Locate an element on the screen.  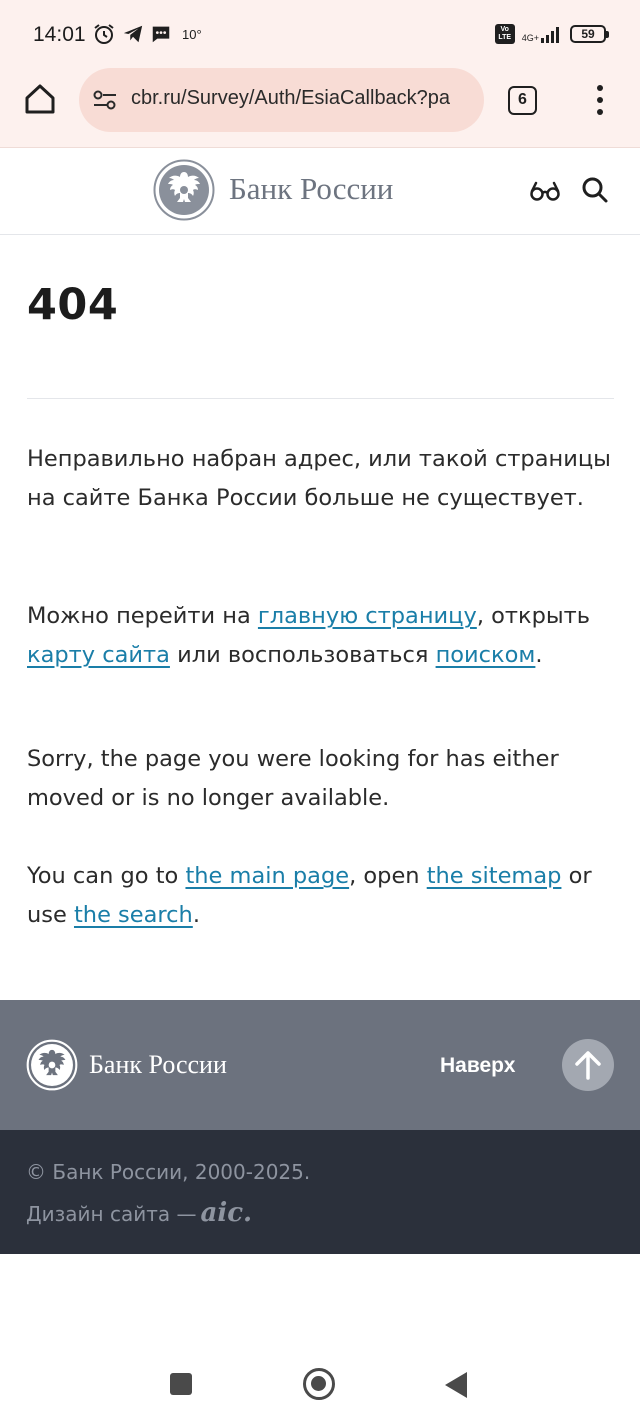
accessibility-glasses-icon is located at coordinates (545, 191).